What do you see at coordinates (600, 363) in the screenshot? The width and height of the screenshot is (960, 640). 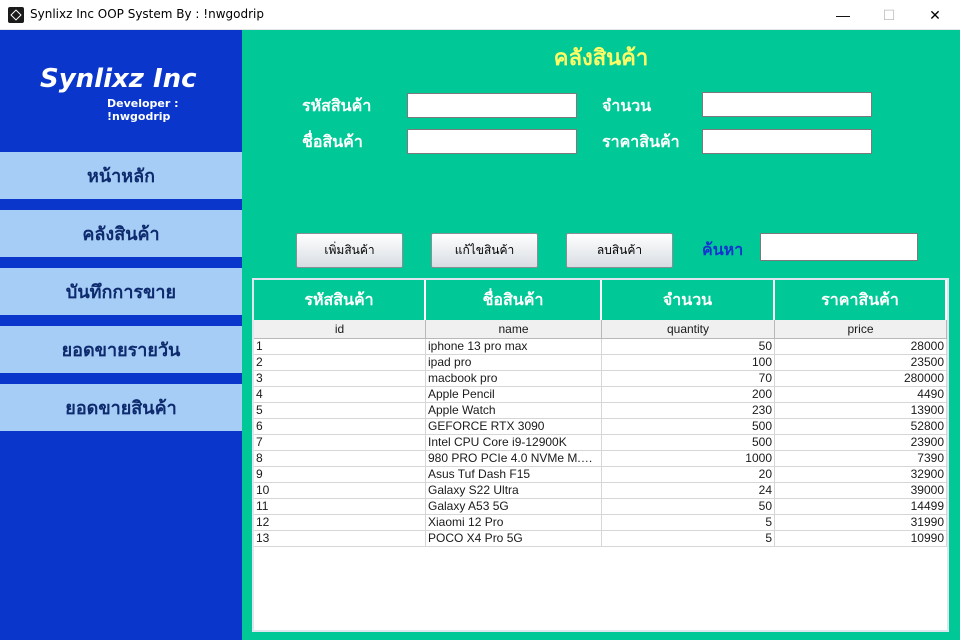 I see `table-row: 2 ipad pro 100 23500` at bounding box center [600, 363].